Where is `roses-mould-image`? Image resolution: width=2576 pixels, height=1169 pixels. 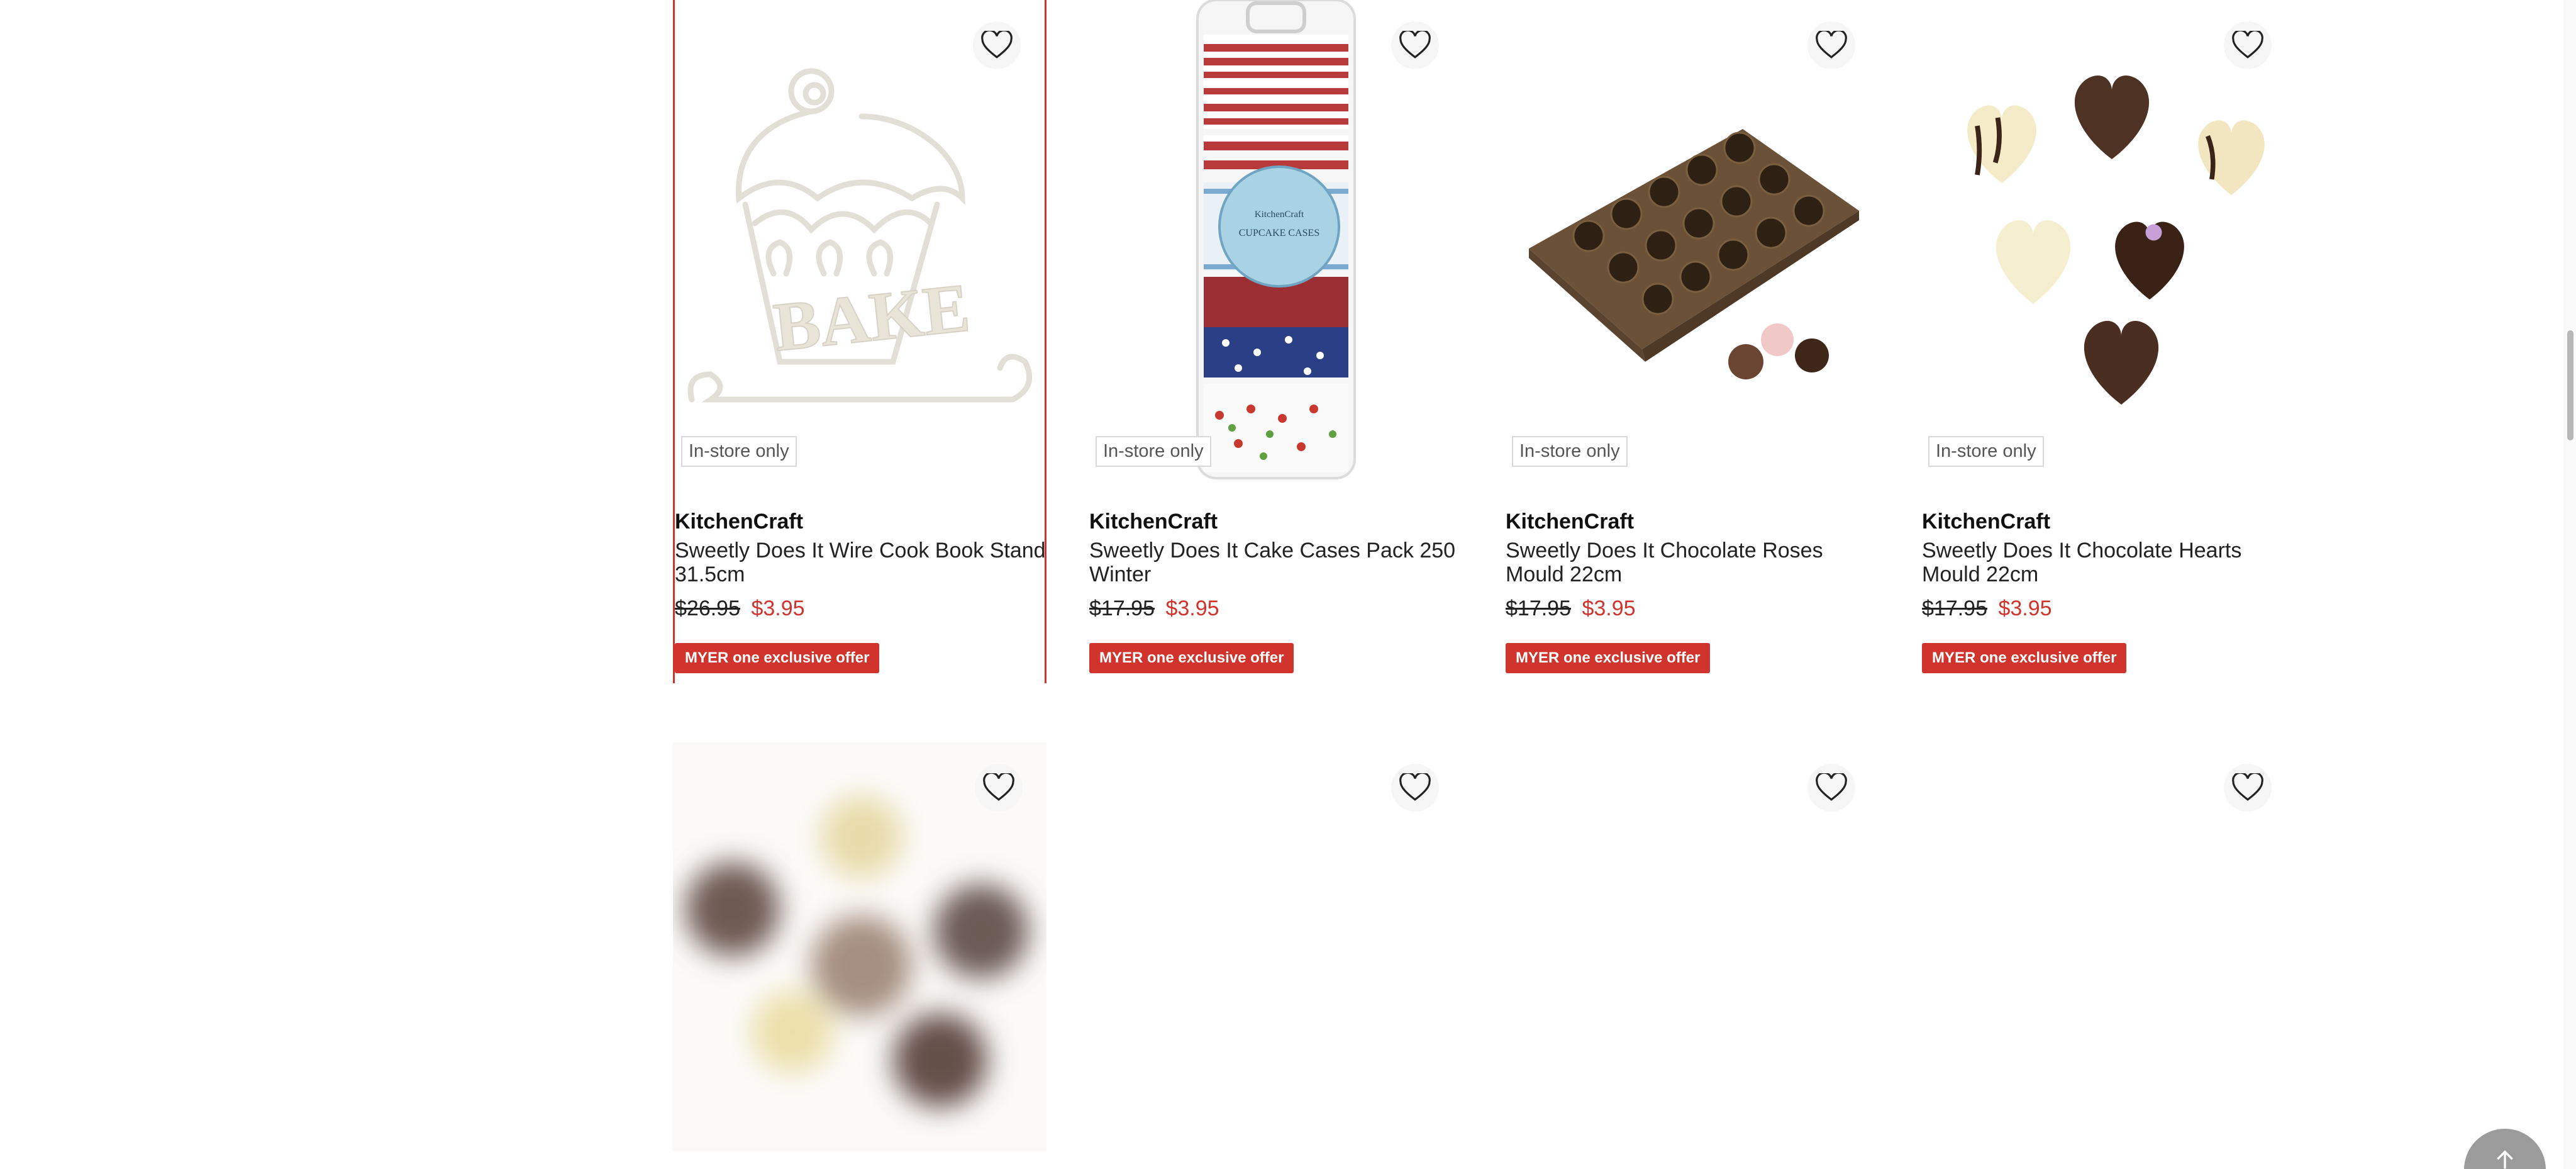
roses-mould-image is located at coordinates (1694, 254).